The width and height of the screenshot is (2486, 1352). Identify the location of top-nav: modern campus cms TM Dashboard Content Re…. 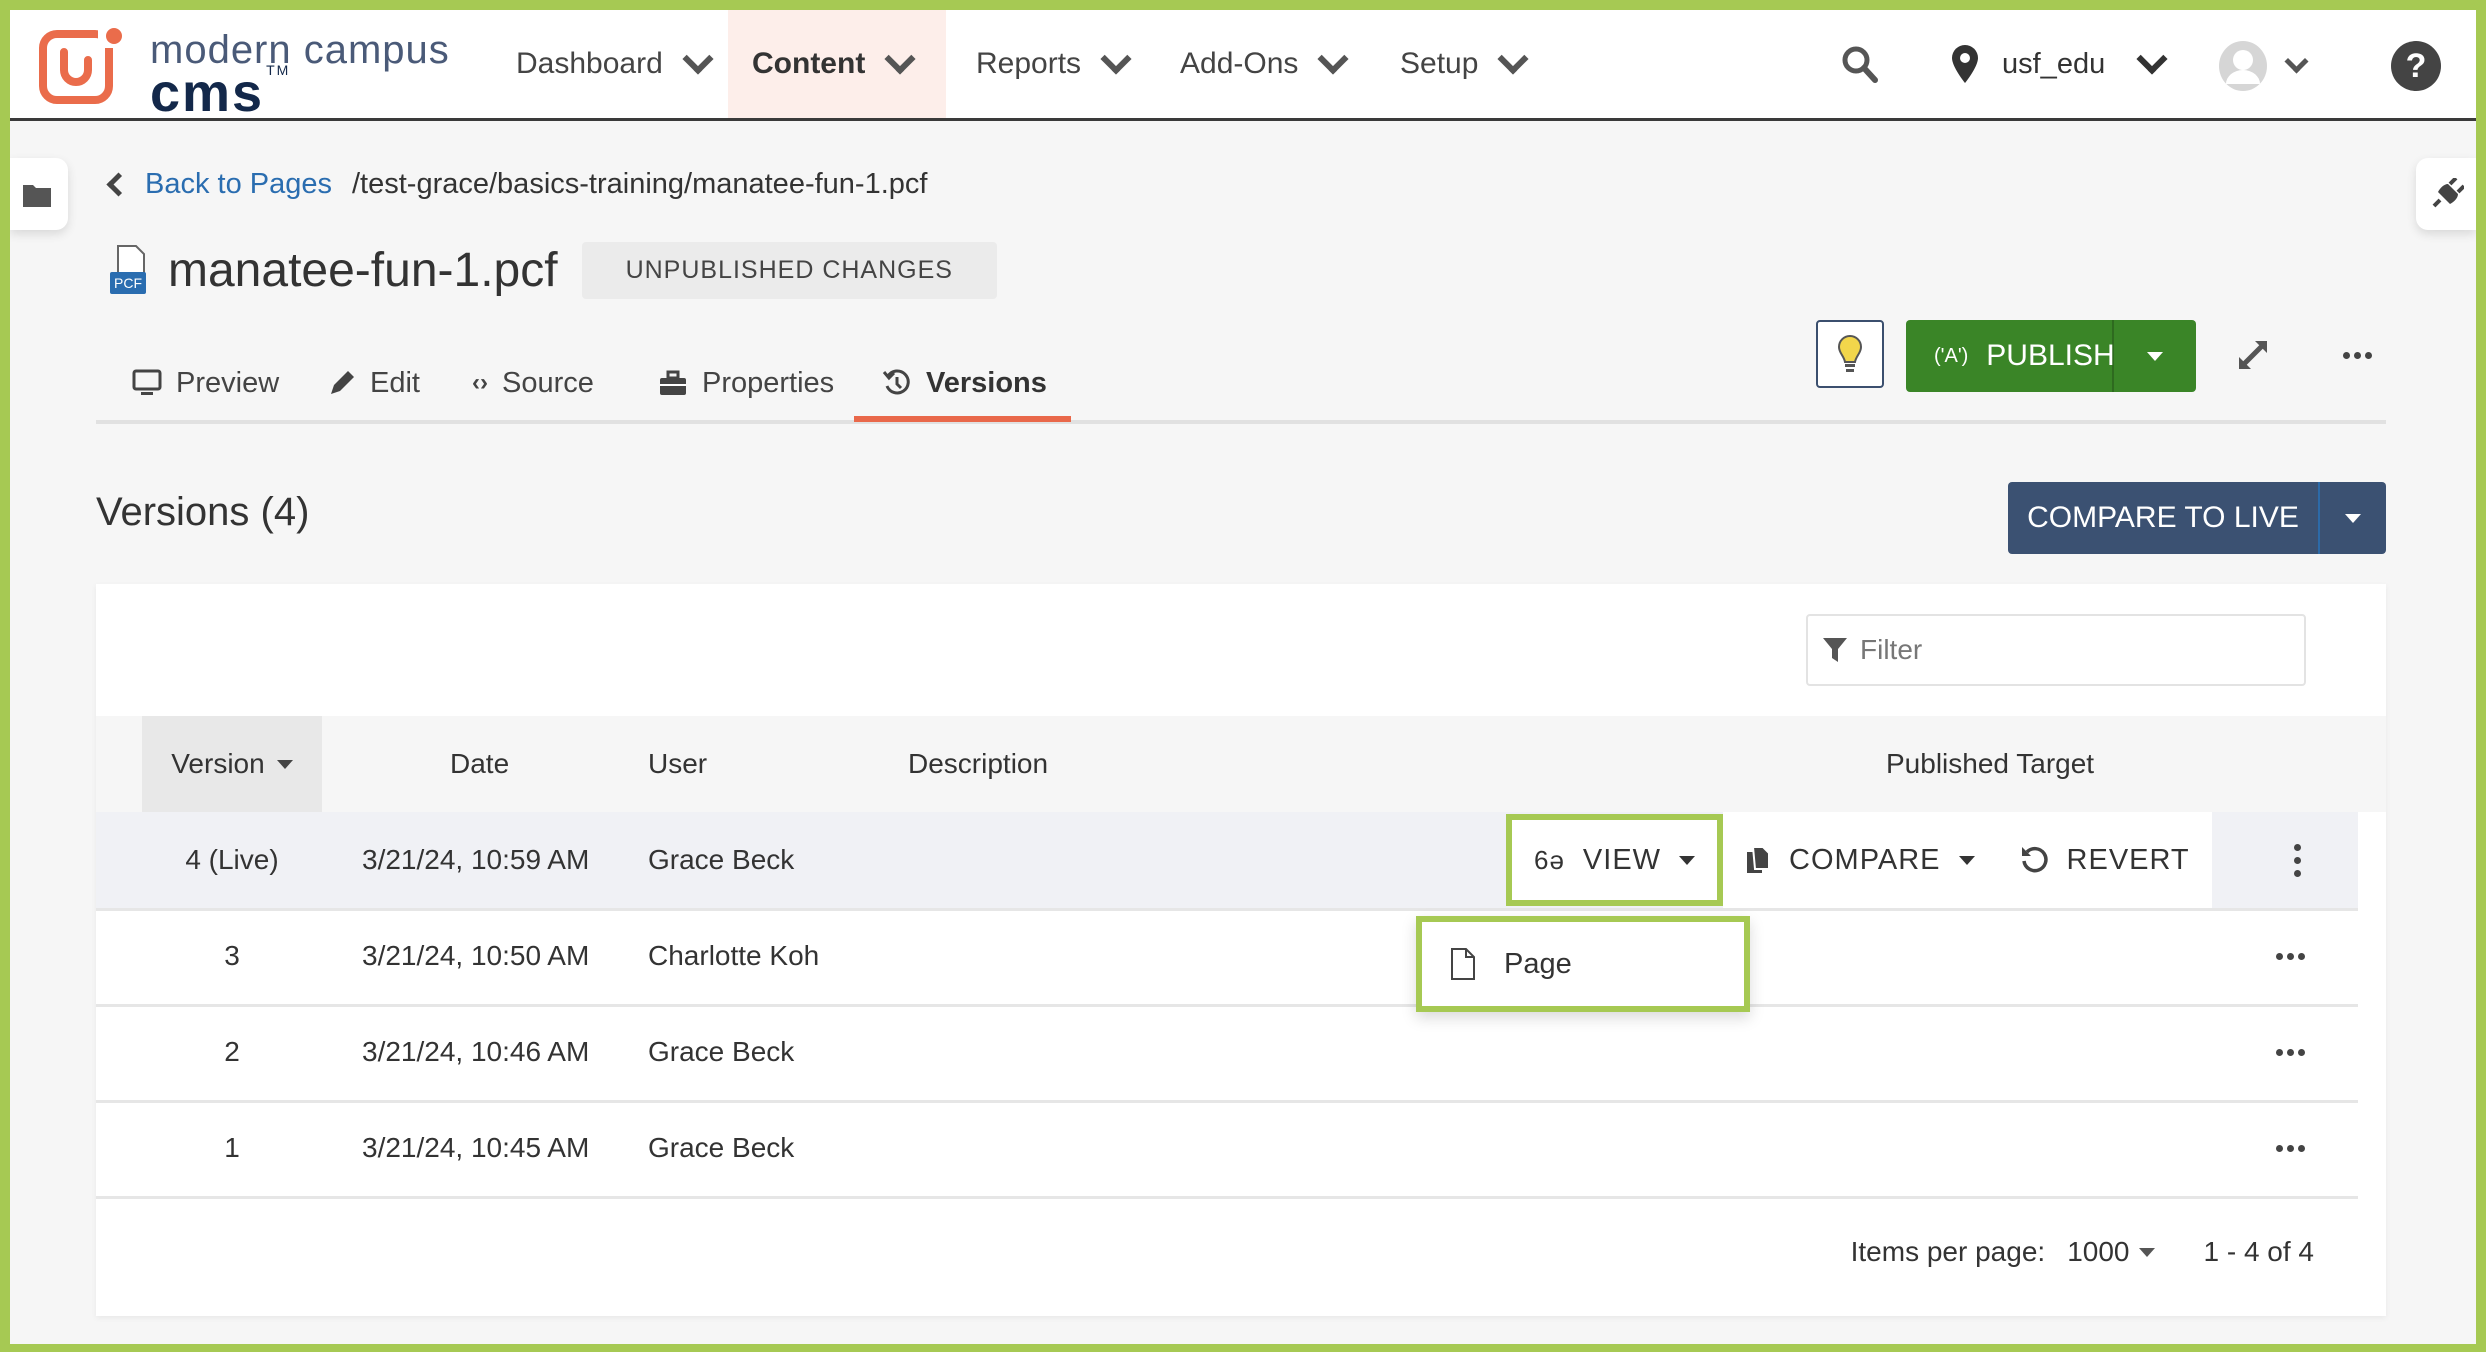
(1243, 66).